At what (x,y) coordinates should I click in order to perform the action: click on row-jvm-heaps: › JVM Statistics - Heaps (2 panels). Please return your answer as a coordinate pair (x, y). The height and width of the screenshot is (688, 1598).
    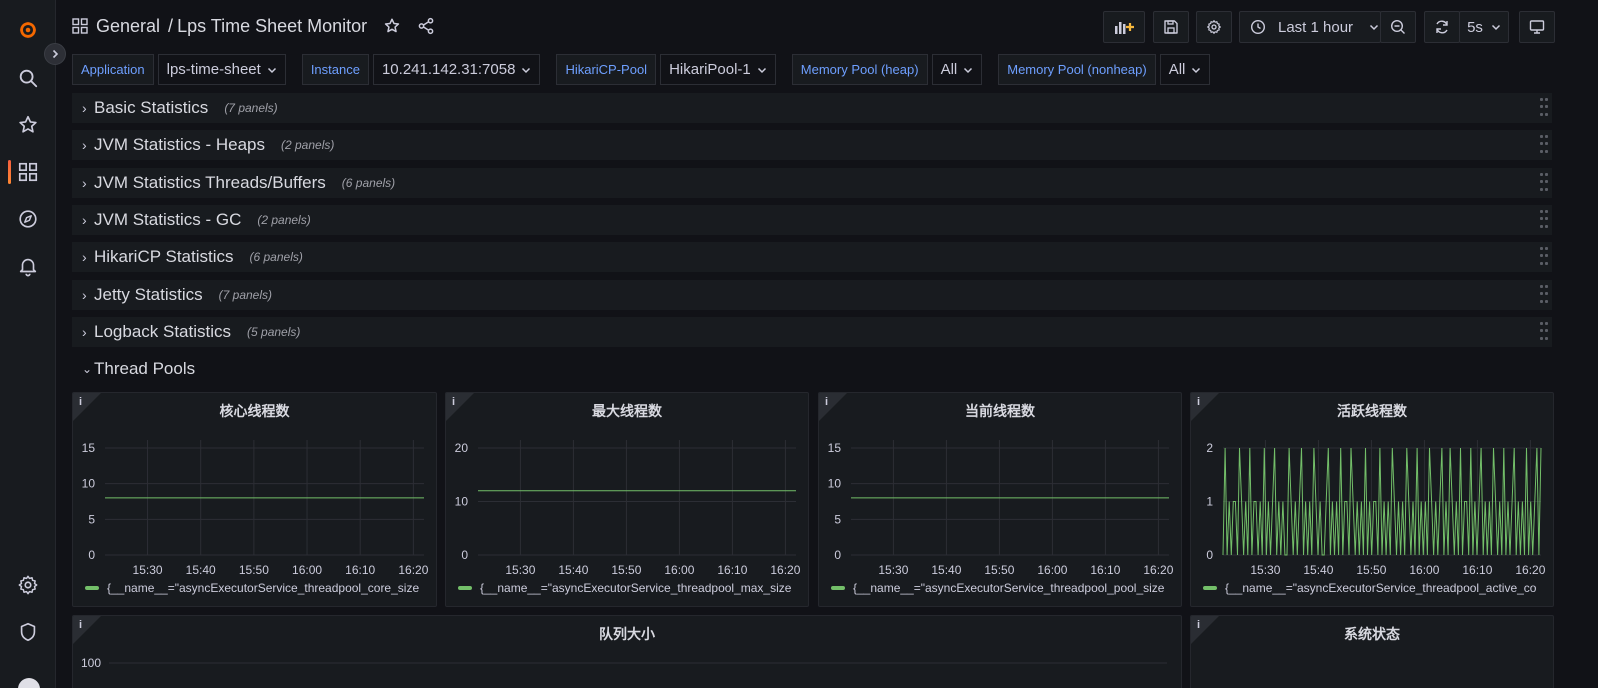
    Looking at the image, I should click on (812, 145).